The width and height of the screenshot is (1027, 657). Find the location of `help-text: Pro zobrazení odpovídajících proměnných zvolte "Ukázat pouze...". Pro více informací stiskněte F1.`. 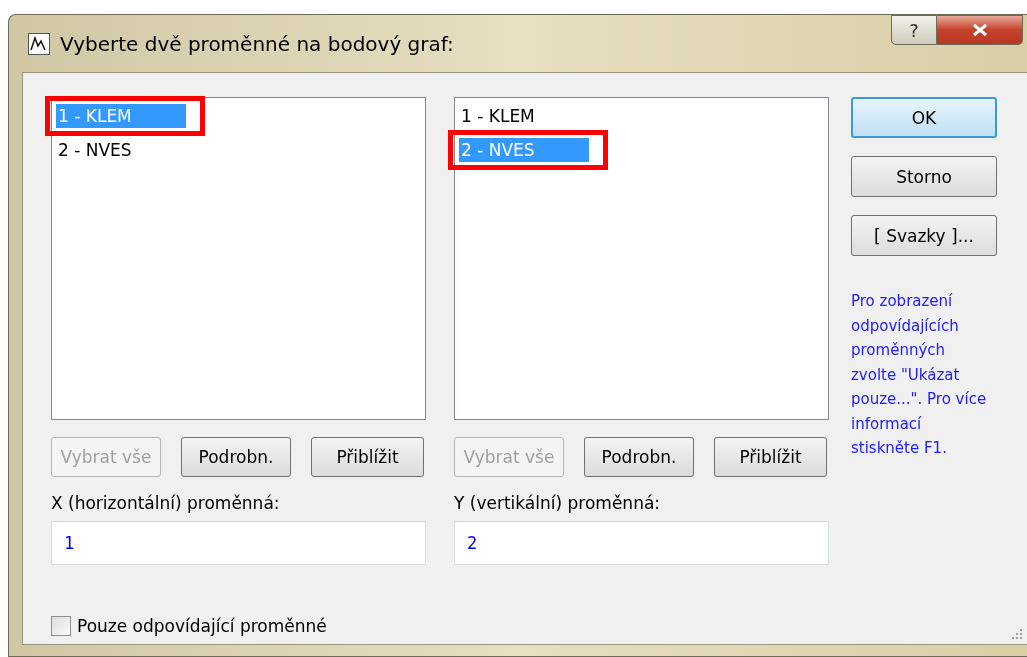

help-text: Pro zobrazení odpovídajících proměnných zvolte "Ukázat pouze...". Pro více informací stiskněte F1. is located at coordinates (919, 375).